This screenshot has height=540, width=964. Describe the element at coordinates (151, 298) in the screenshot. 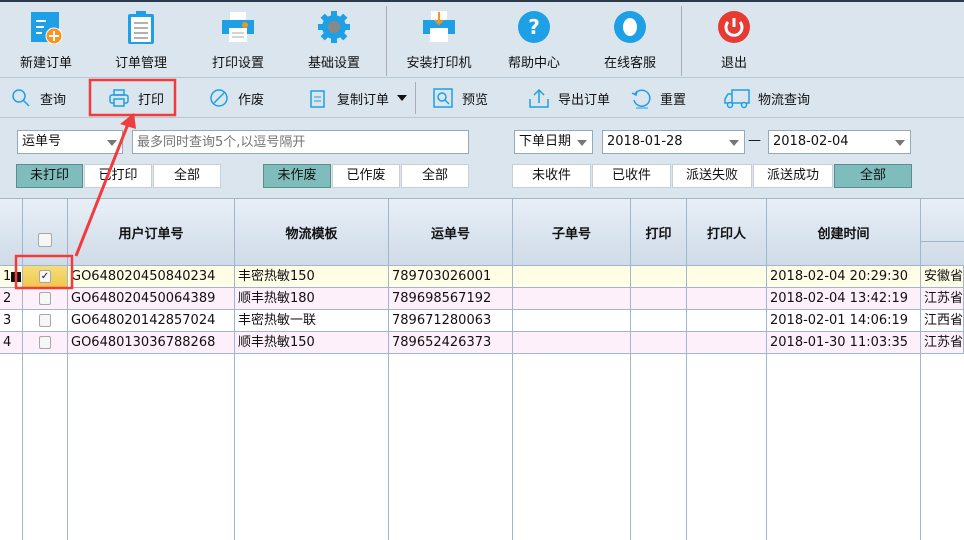

I see `cell-order: GO648020450064389` at that location.